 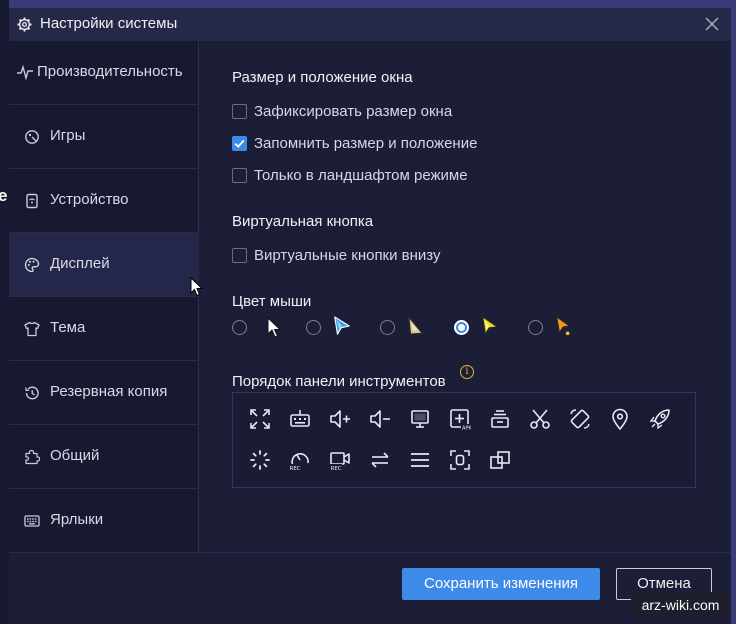 What do you see at coordinates (104, 457) in the screenshot?
I see `sidebar-item-general: Общий` at bounding box center [104, 457].